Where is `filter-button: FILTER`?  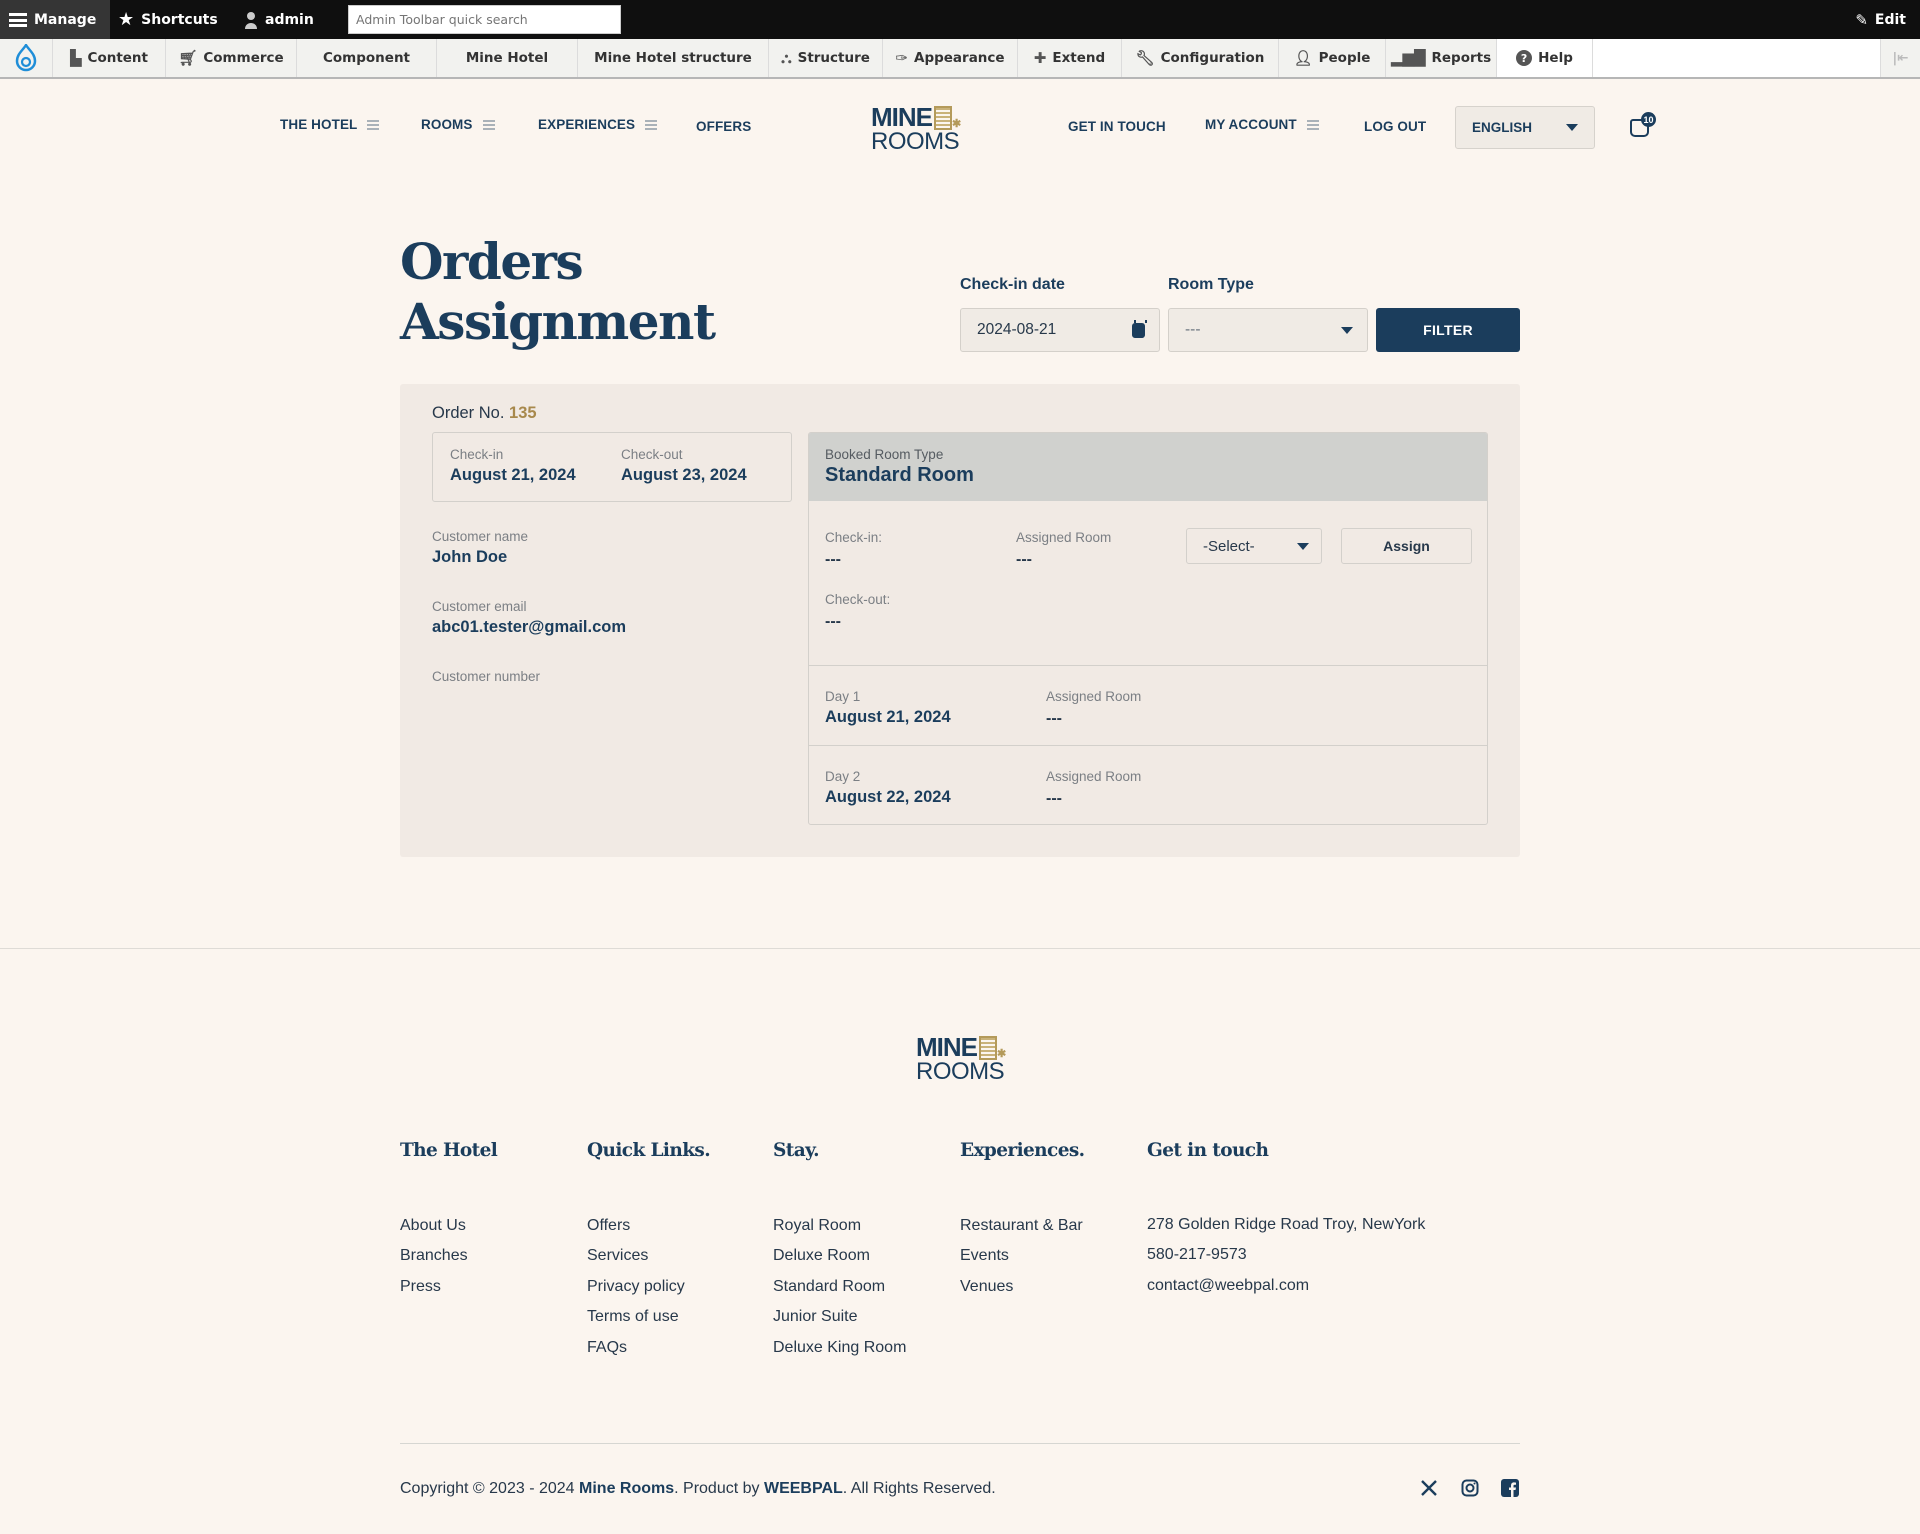 filter-button: FILTER is located at coordinates (1448, 330).